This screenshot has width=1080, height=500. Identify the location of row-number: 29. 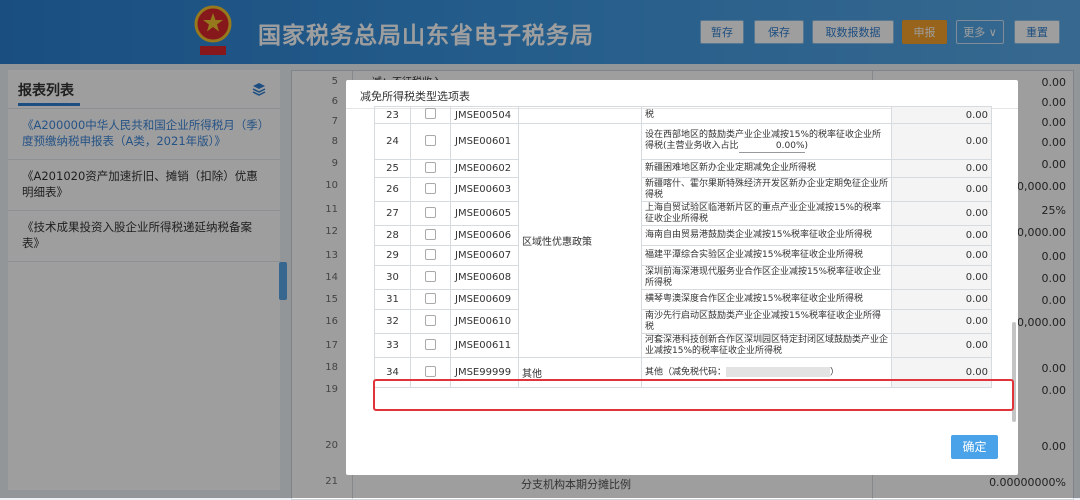
(392, 255).